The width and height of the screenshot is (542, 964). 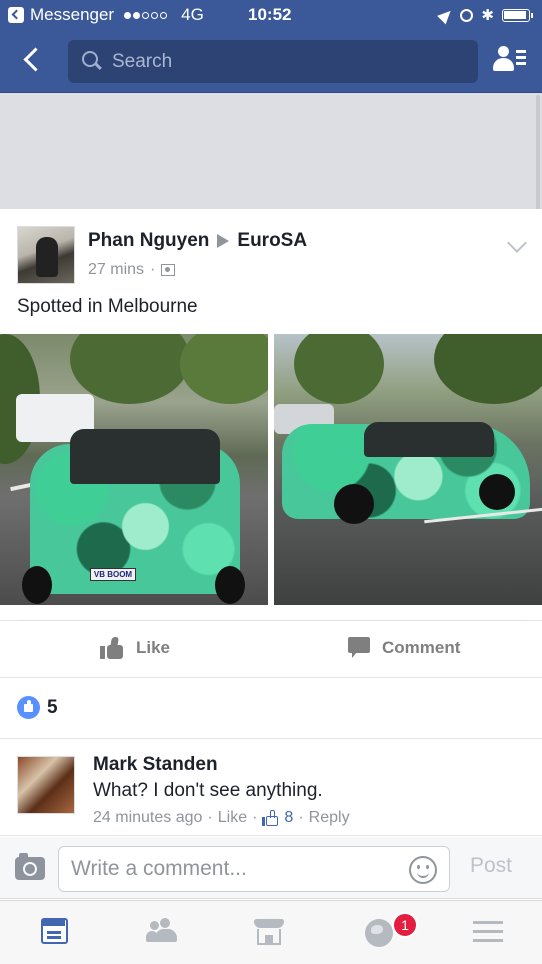 I want to click on status-right: ✱, so click(x=485, y=15).